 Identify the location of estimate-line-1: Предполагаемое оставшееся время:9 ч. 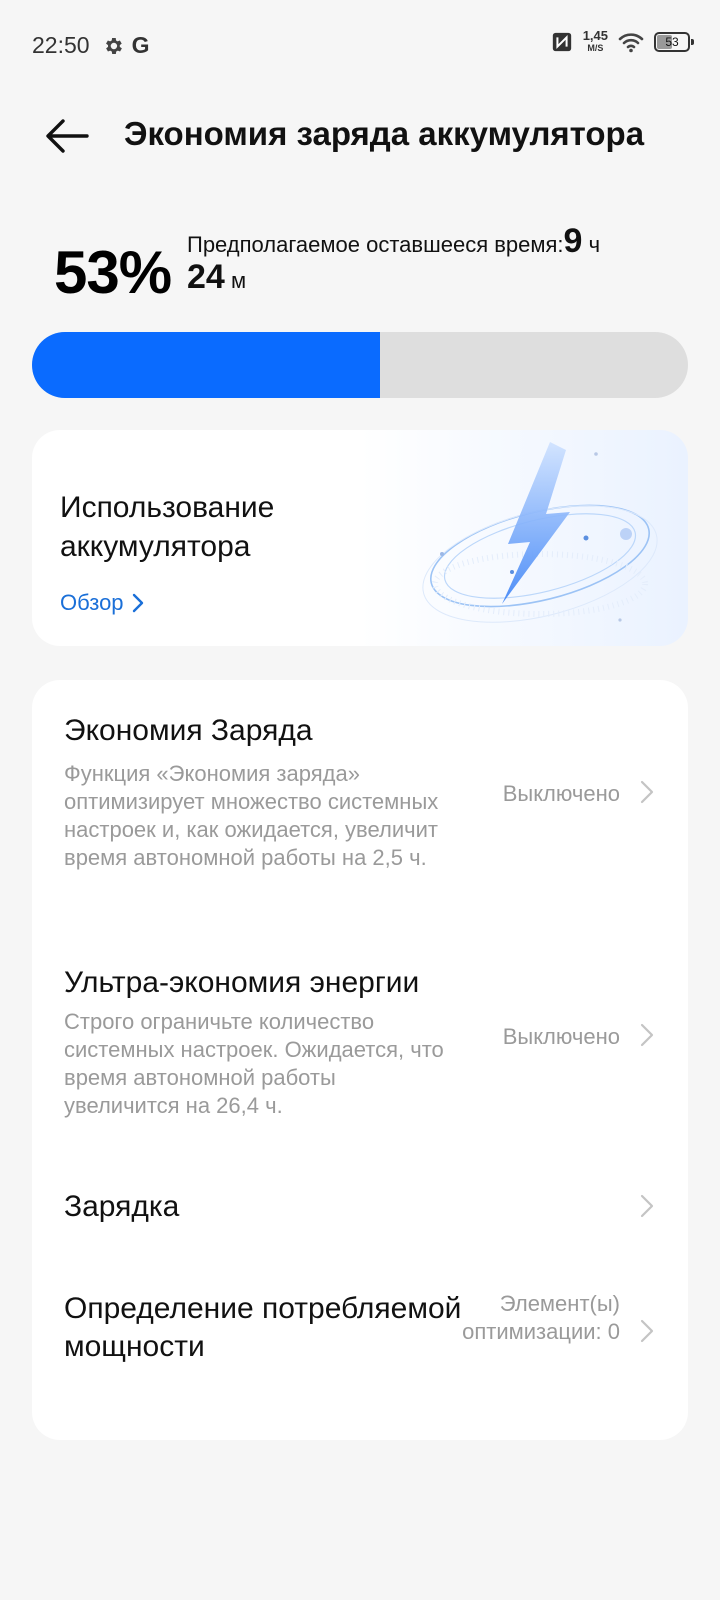
(393, 241).